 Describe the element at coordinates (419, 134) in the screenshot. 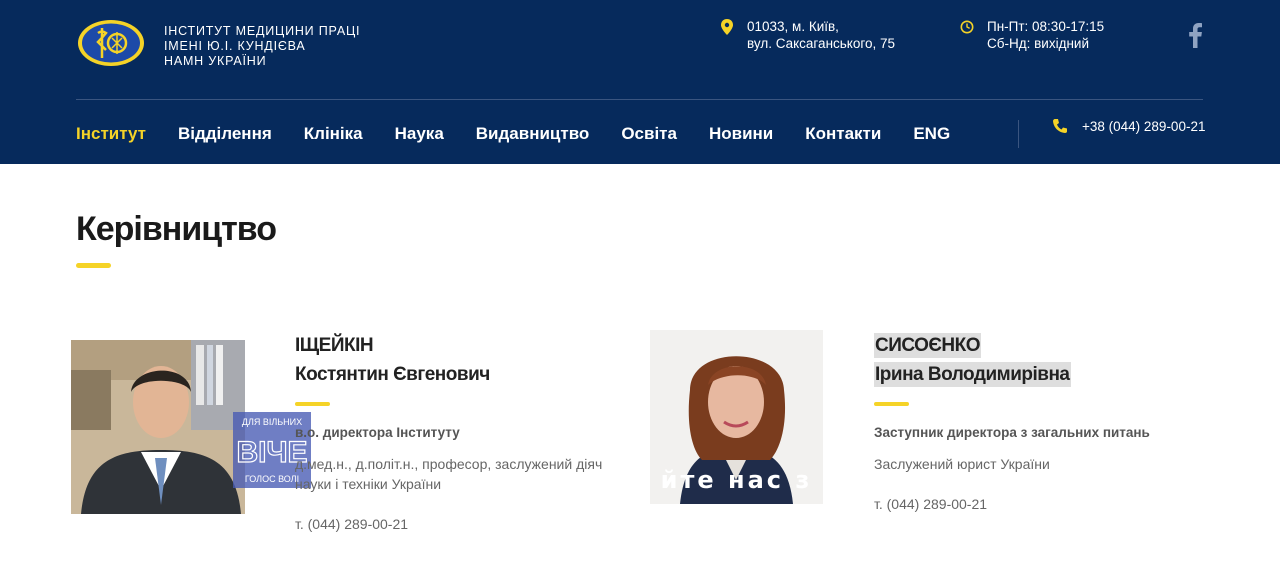

I see `nav-item-science: Наука` at that location.